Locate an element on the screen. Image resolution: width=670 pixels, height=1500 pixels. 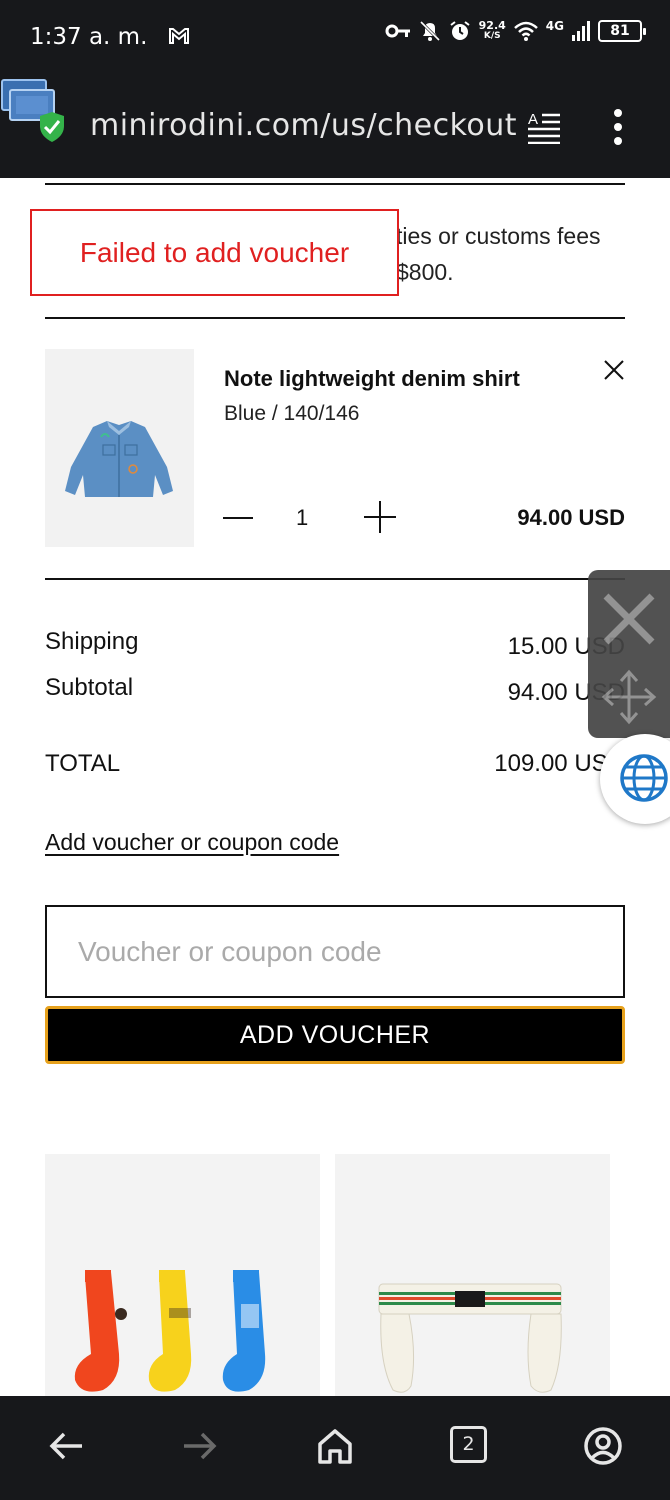
overflow-menu-icon is located at coordinates (618, 127).